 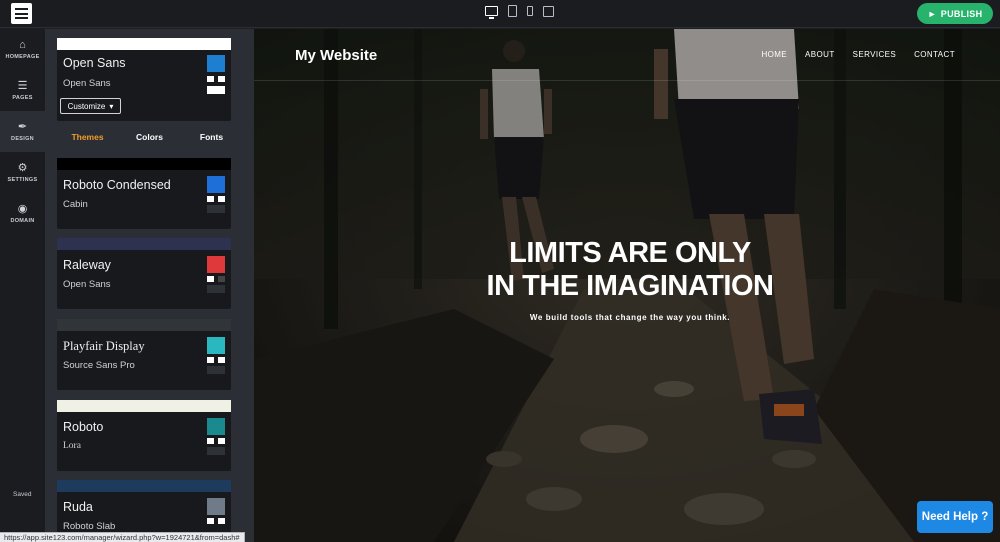 What do you see at coordinates (83, 427) in the screenshot?
I see `heading-font-name: Roboto` at bounding box center [83, 427].